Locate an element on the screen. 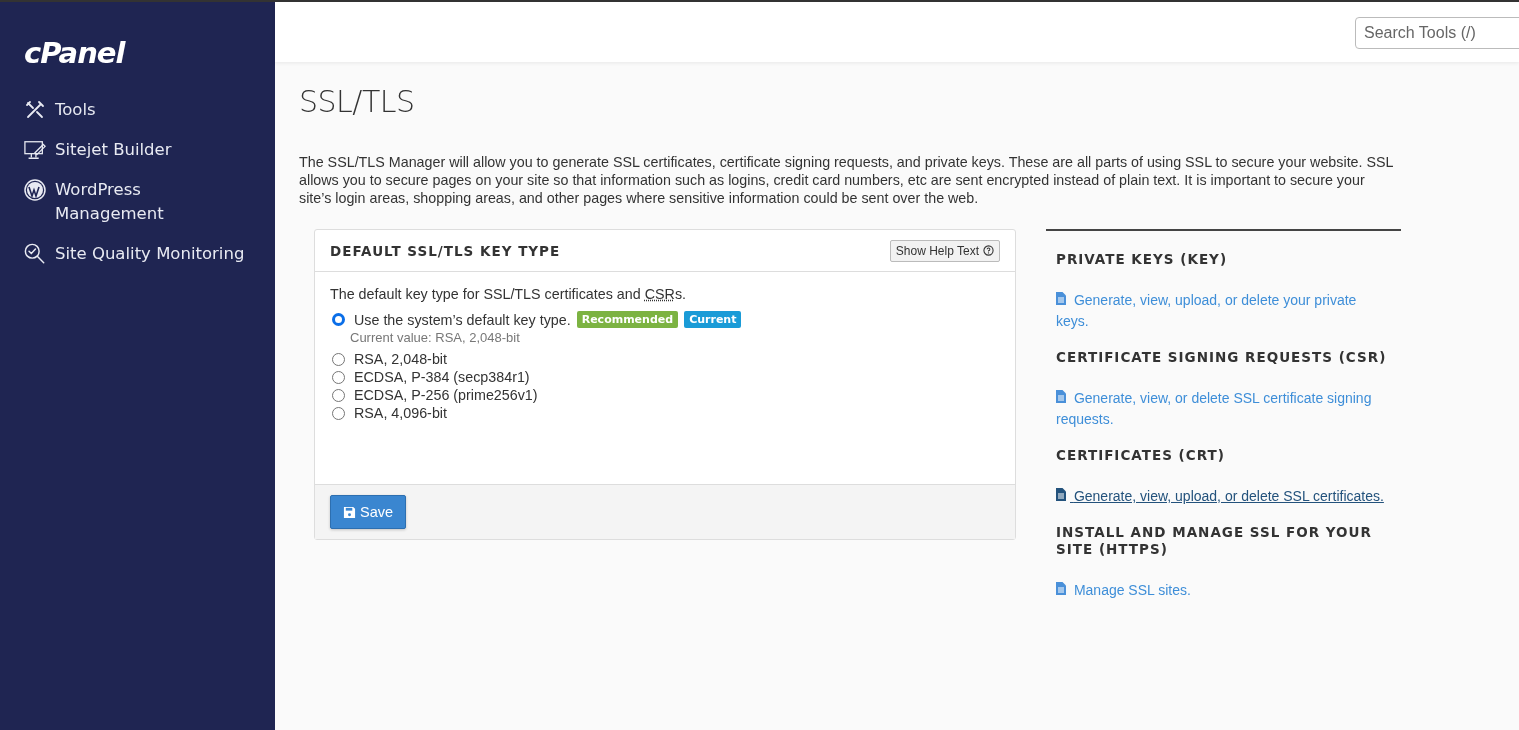 Image resolution: width=1519 pixels, height=730 pixels. sidebar-item: Sitejet Builder is located at coordinates (139, 150).